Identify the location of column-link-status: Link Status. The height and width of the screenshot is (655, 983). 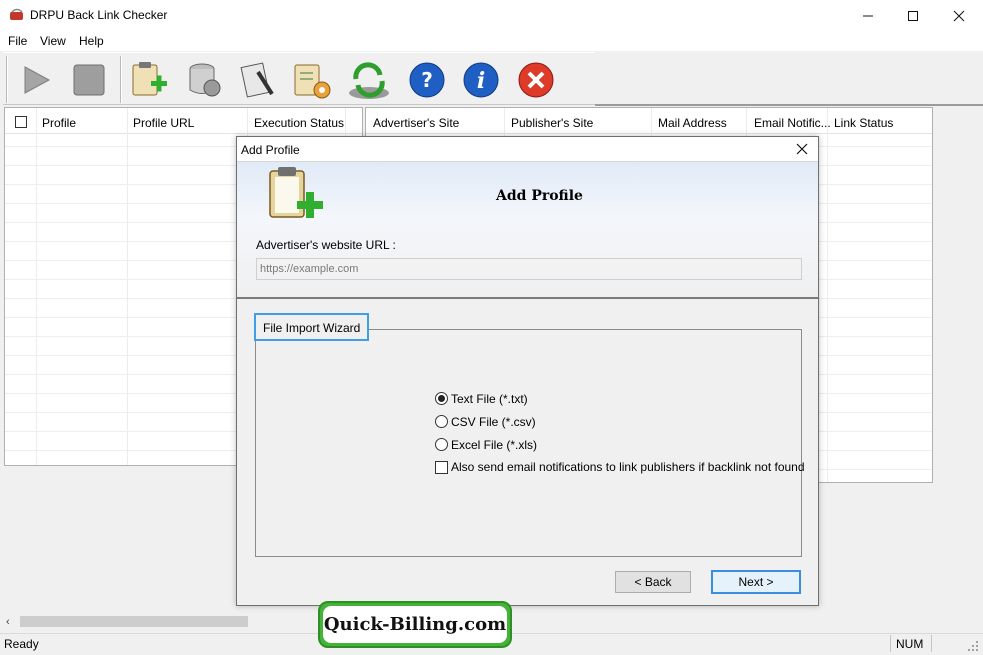
(863, 123).